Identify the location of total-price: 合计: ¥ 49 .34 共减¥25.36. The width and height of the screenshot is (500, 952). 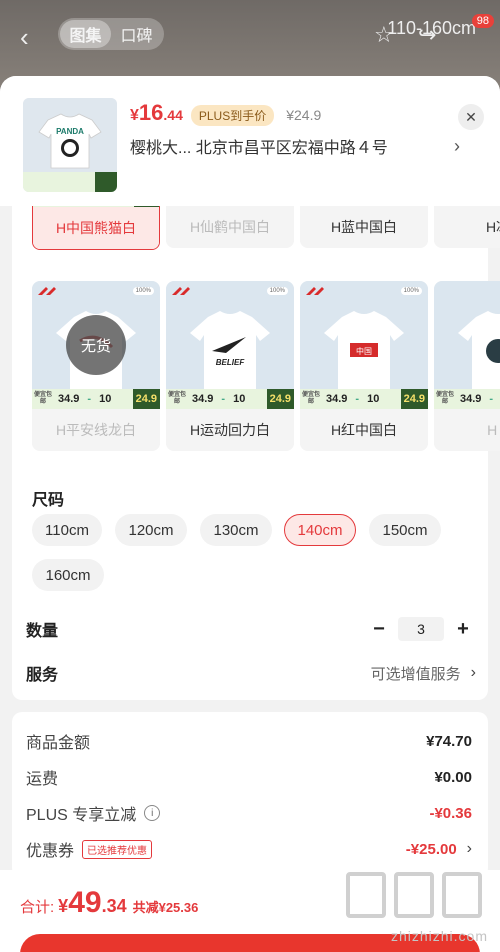
(109, 903).